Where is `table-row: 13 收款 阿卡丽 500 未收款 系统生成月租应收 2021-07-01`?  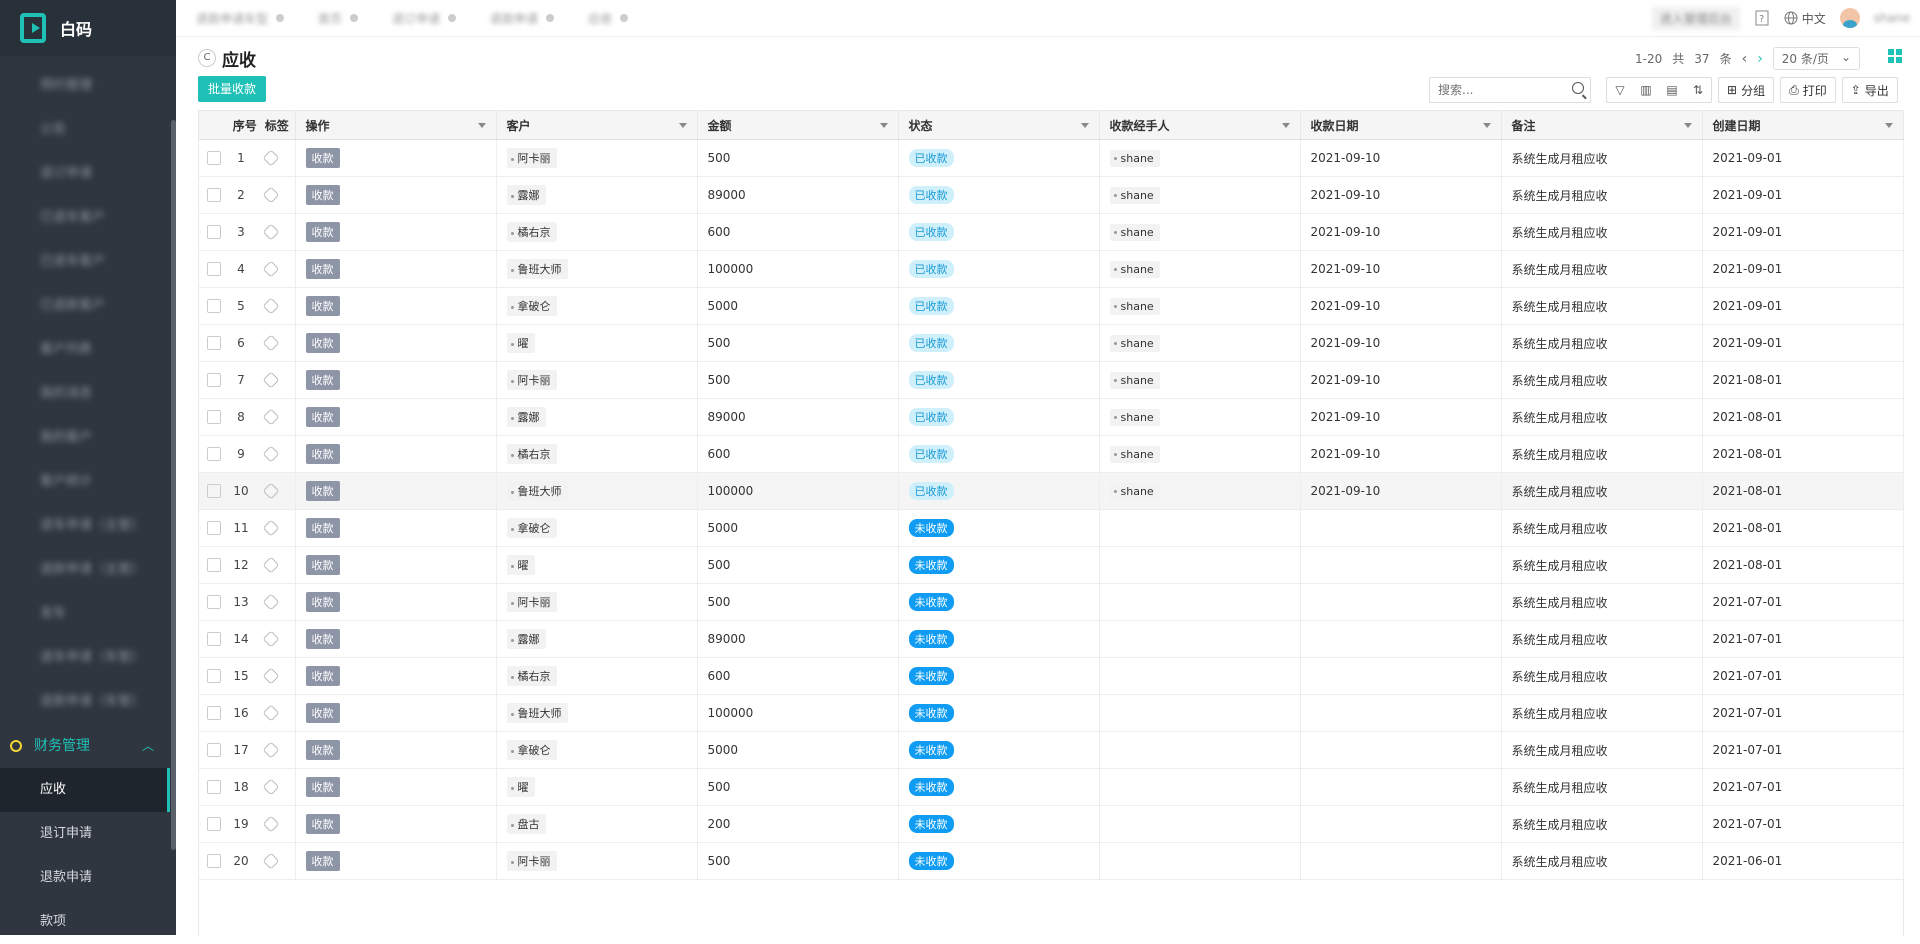 table-row: 13 收款 阿卡丽 500 未收款 系统生成月租应收 2021-07-01 is located at coordinates (1051, 602).